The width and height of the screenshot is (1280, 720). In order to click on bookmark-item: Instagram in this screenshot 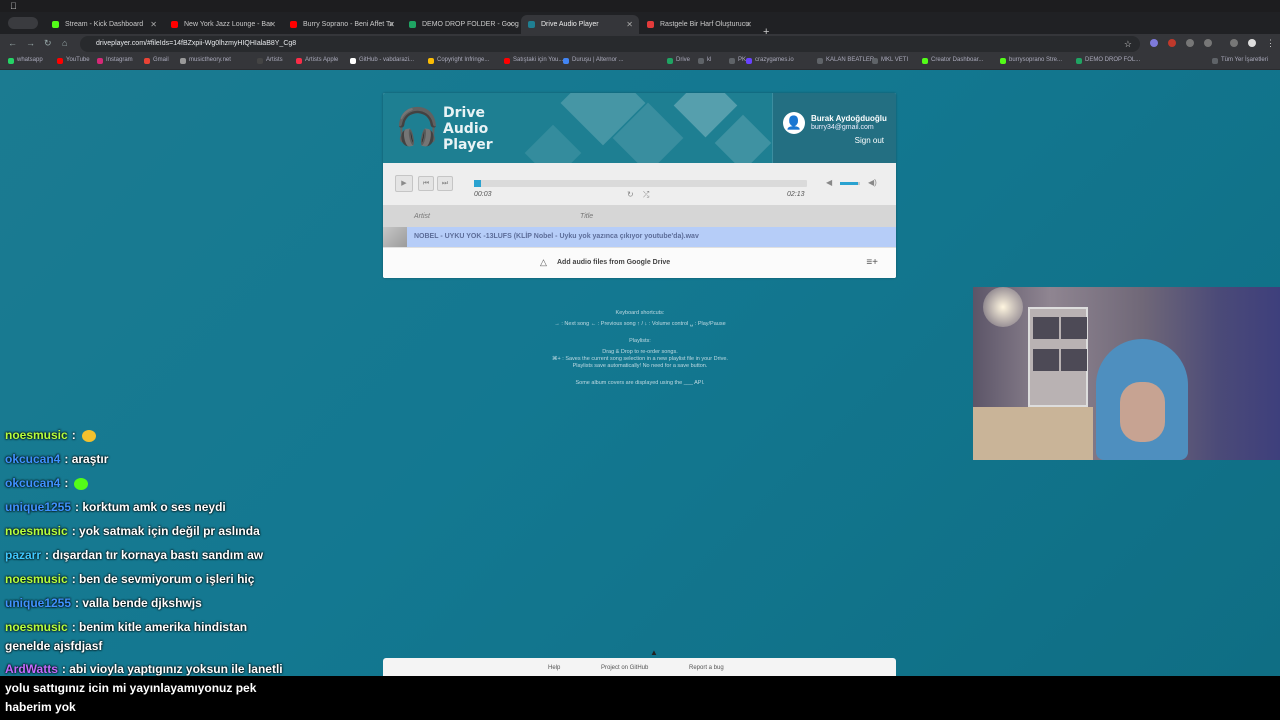, I will do `click(115, 60)`.